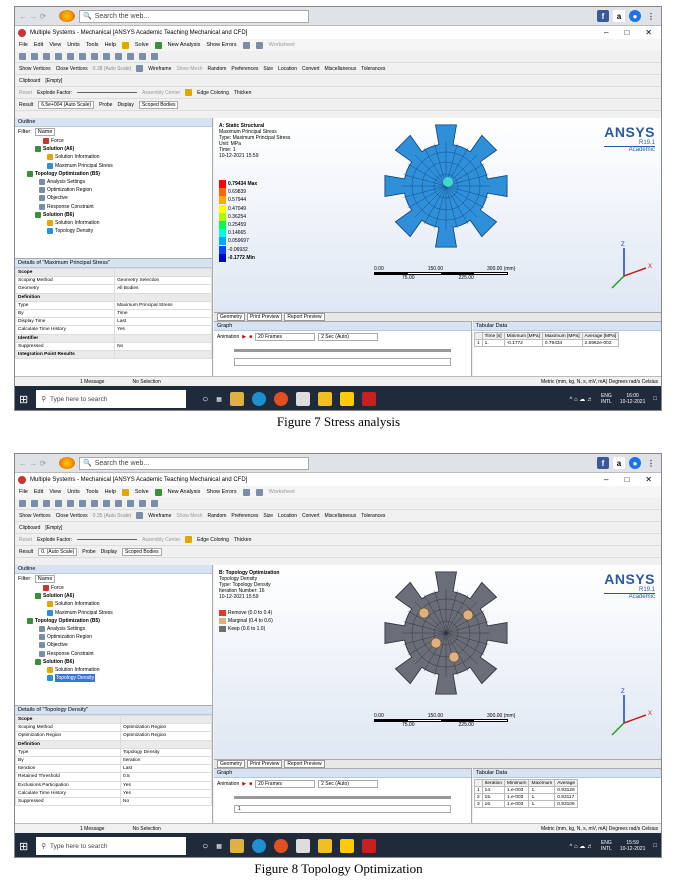 This screenshot has height=881, width=677. What do you see at coordinates (626, 32) in the screenshot?
I see `maximize-icon: □` at bounding box center [626, 32].